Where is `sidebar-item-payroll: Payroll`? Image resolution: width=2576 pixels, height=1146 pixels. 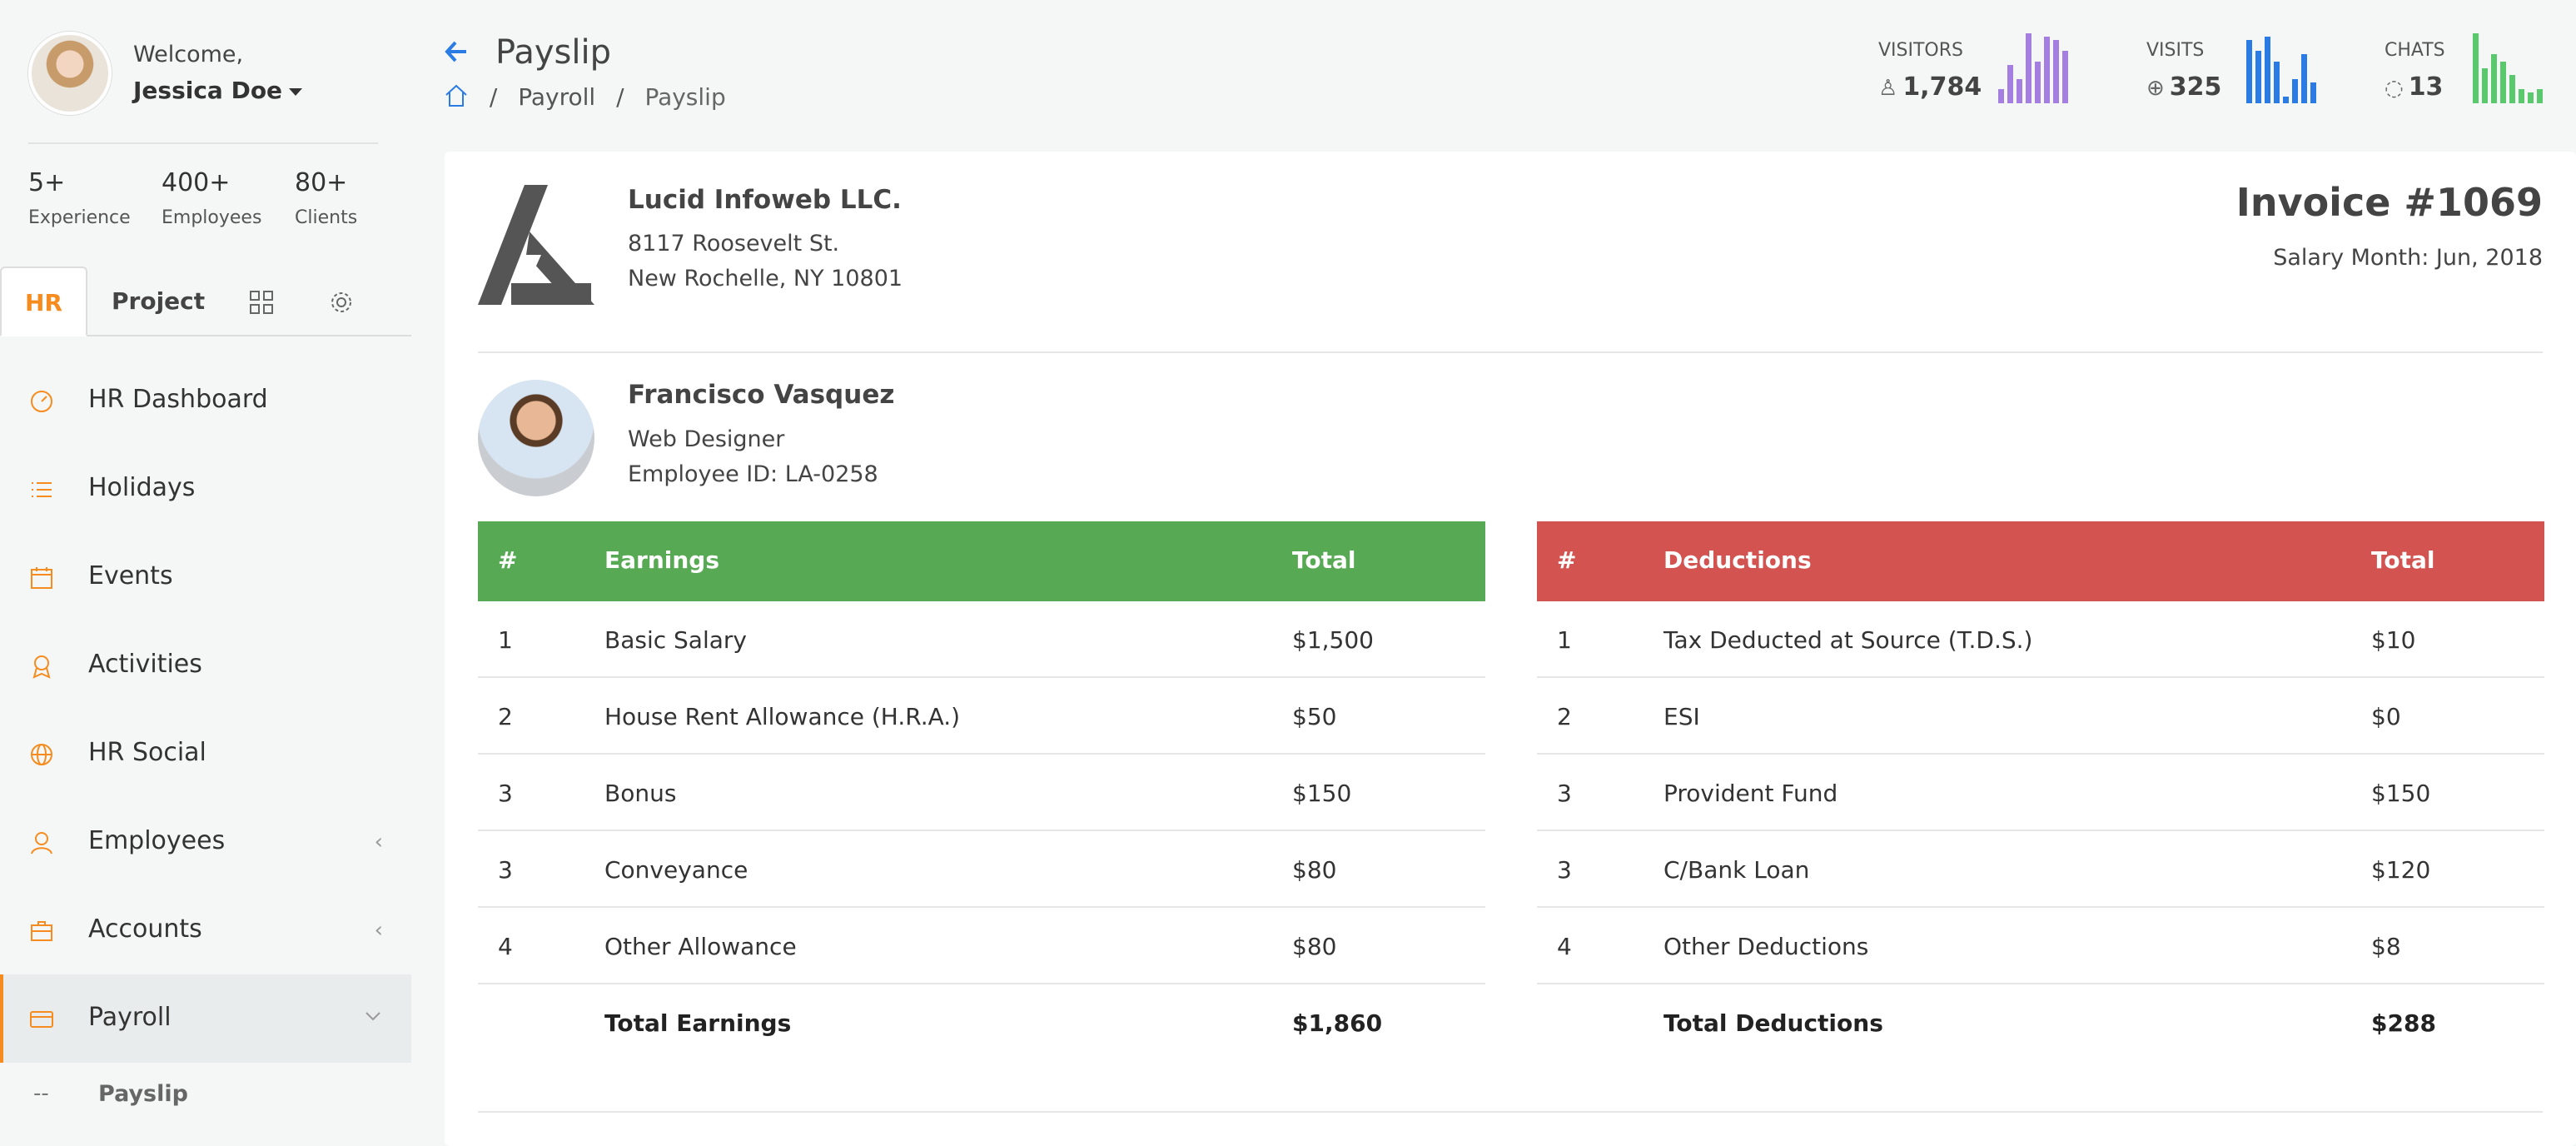
sidebar-item-payroll: Payroll is located at coordinates (205, 1019).